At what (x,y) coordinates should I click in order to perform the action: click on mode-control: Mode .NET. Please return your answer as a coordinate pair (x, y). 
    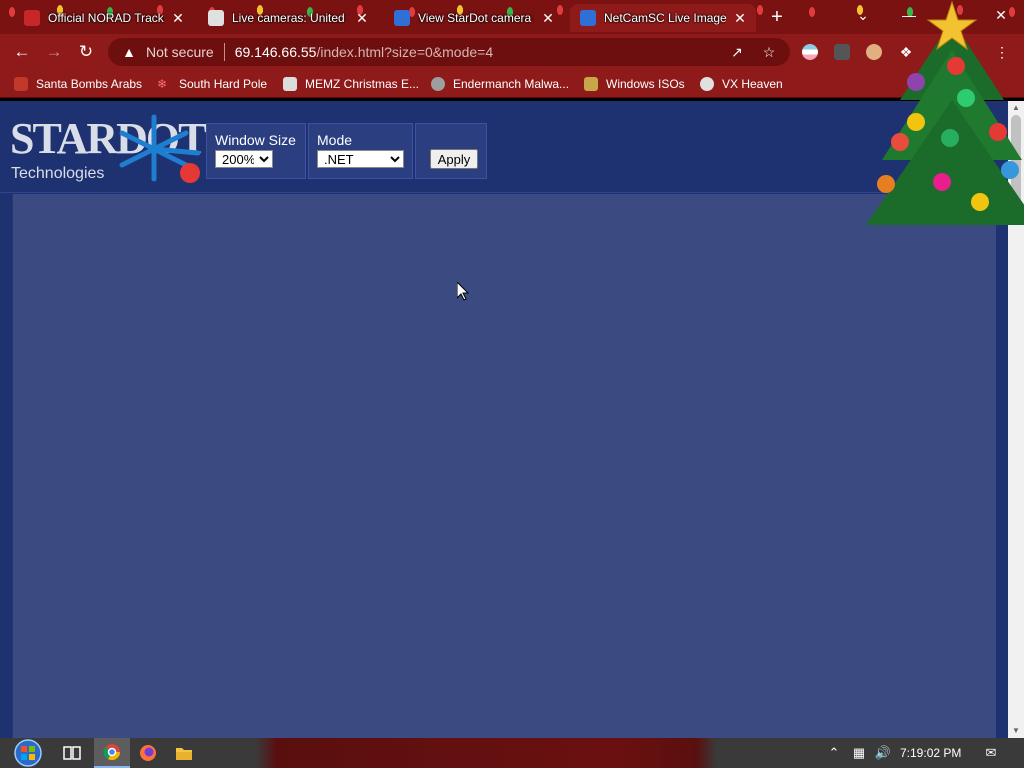
    Looking at the image, I should click on (360, 151).